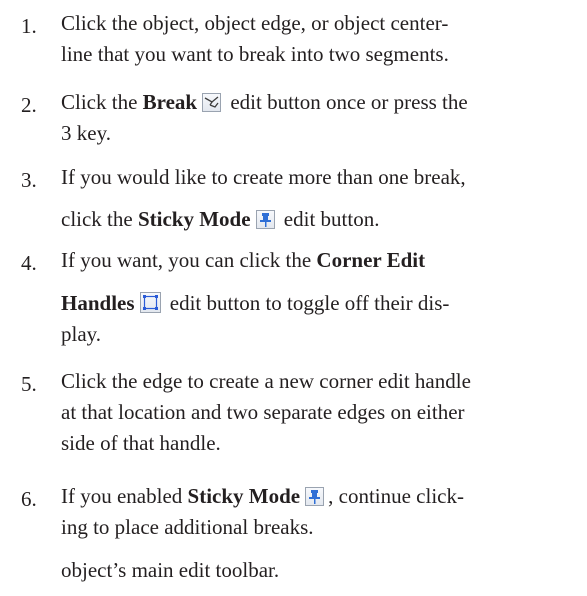  I want to click on text-run: edit button once or press the, so click(346, 102).